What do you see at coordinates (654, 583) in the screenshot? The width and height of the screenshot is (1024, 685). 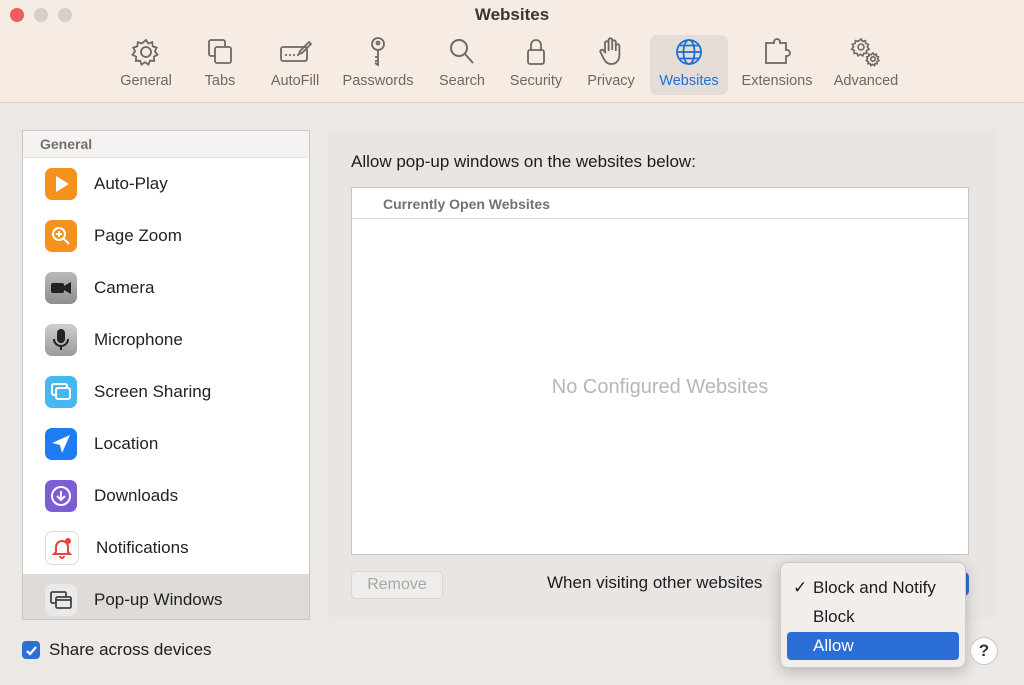 I see `other-websites-label: When visiting other websites` at bounding box center [654, 583].